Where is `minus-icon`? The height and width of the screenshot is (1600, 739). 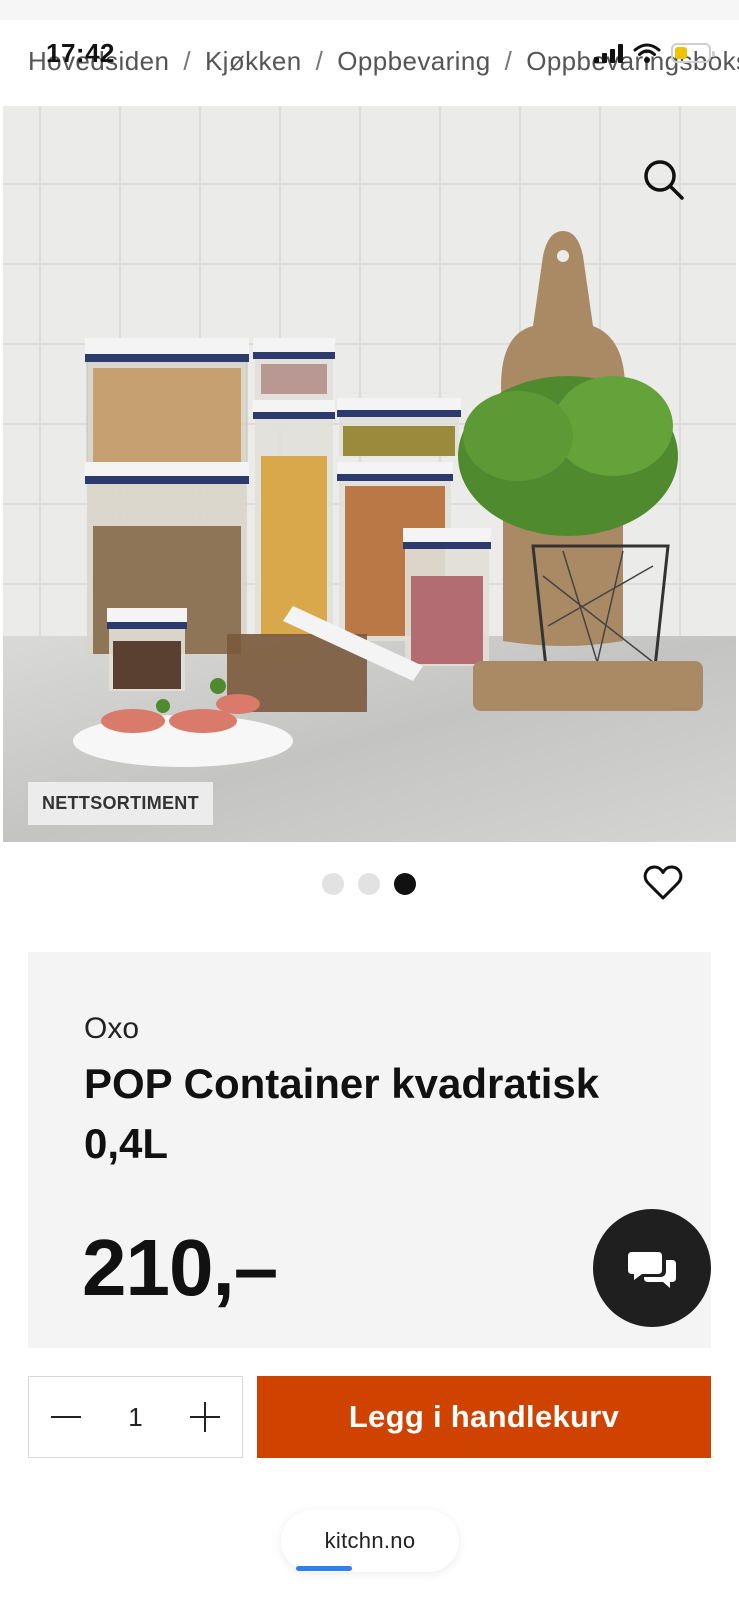 minus-icon is located at coordinates (66, 1417).